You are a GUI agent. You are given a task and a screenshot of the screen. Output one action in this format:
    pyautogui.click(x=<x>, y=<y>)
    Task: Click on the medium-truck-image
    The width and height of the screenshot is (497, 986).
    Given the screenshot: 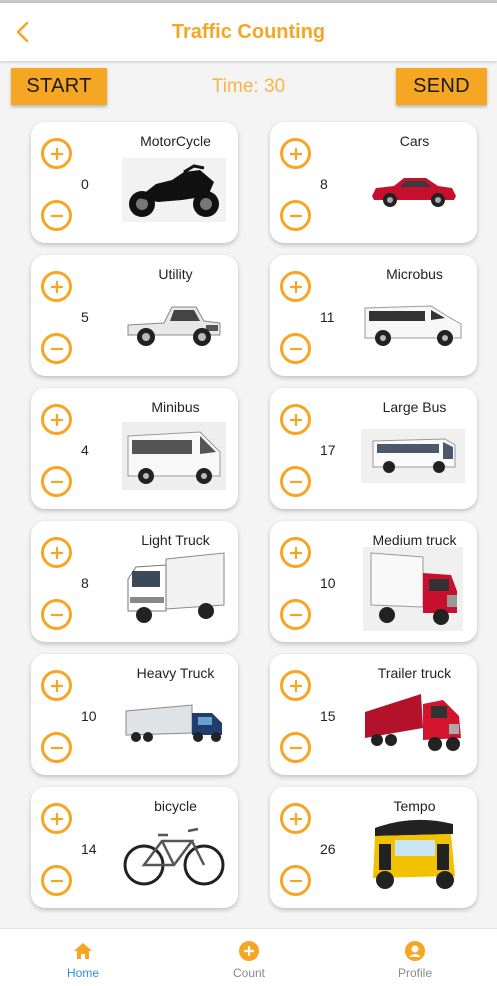 What is the action you would take?
    pyautogui.click(x=413, y=589)
    